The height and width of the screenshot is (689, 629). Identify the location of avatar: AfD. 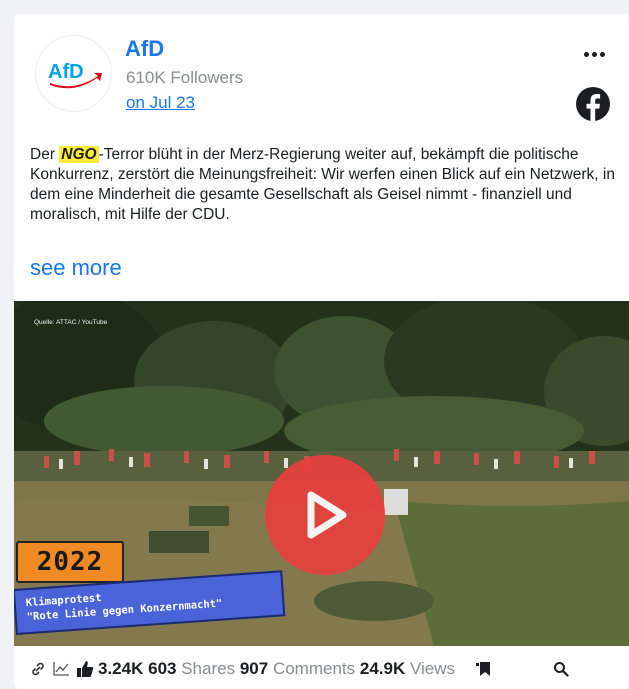
(73, 73).